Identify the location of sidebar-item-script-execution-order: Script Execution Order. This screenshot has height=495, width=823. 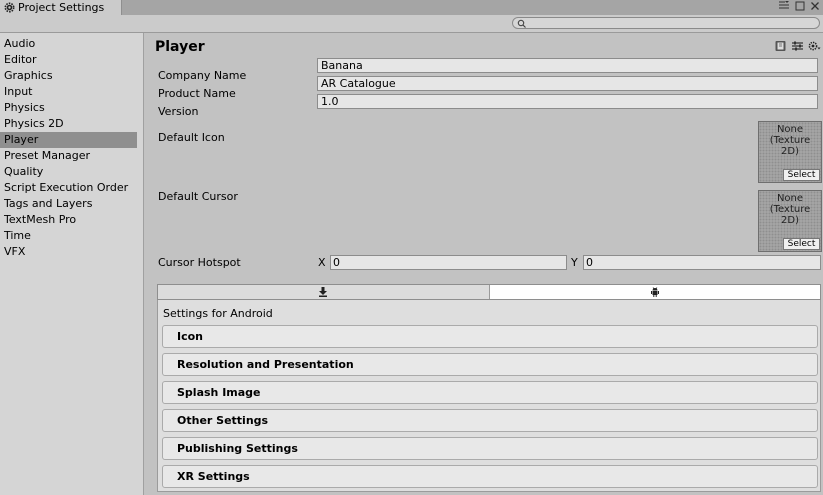
(68, 188).